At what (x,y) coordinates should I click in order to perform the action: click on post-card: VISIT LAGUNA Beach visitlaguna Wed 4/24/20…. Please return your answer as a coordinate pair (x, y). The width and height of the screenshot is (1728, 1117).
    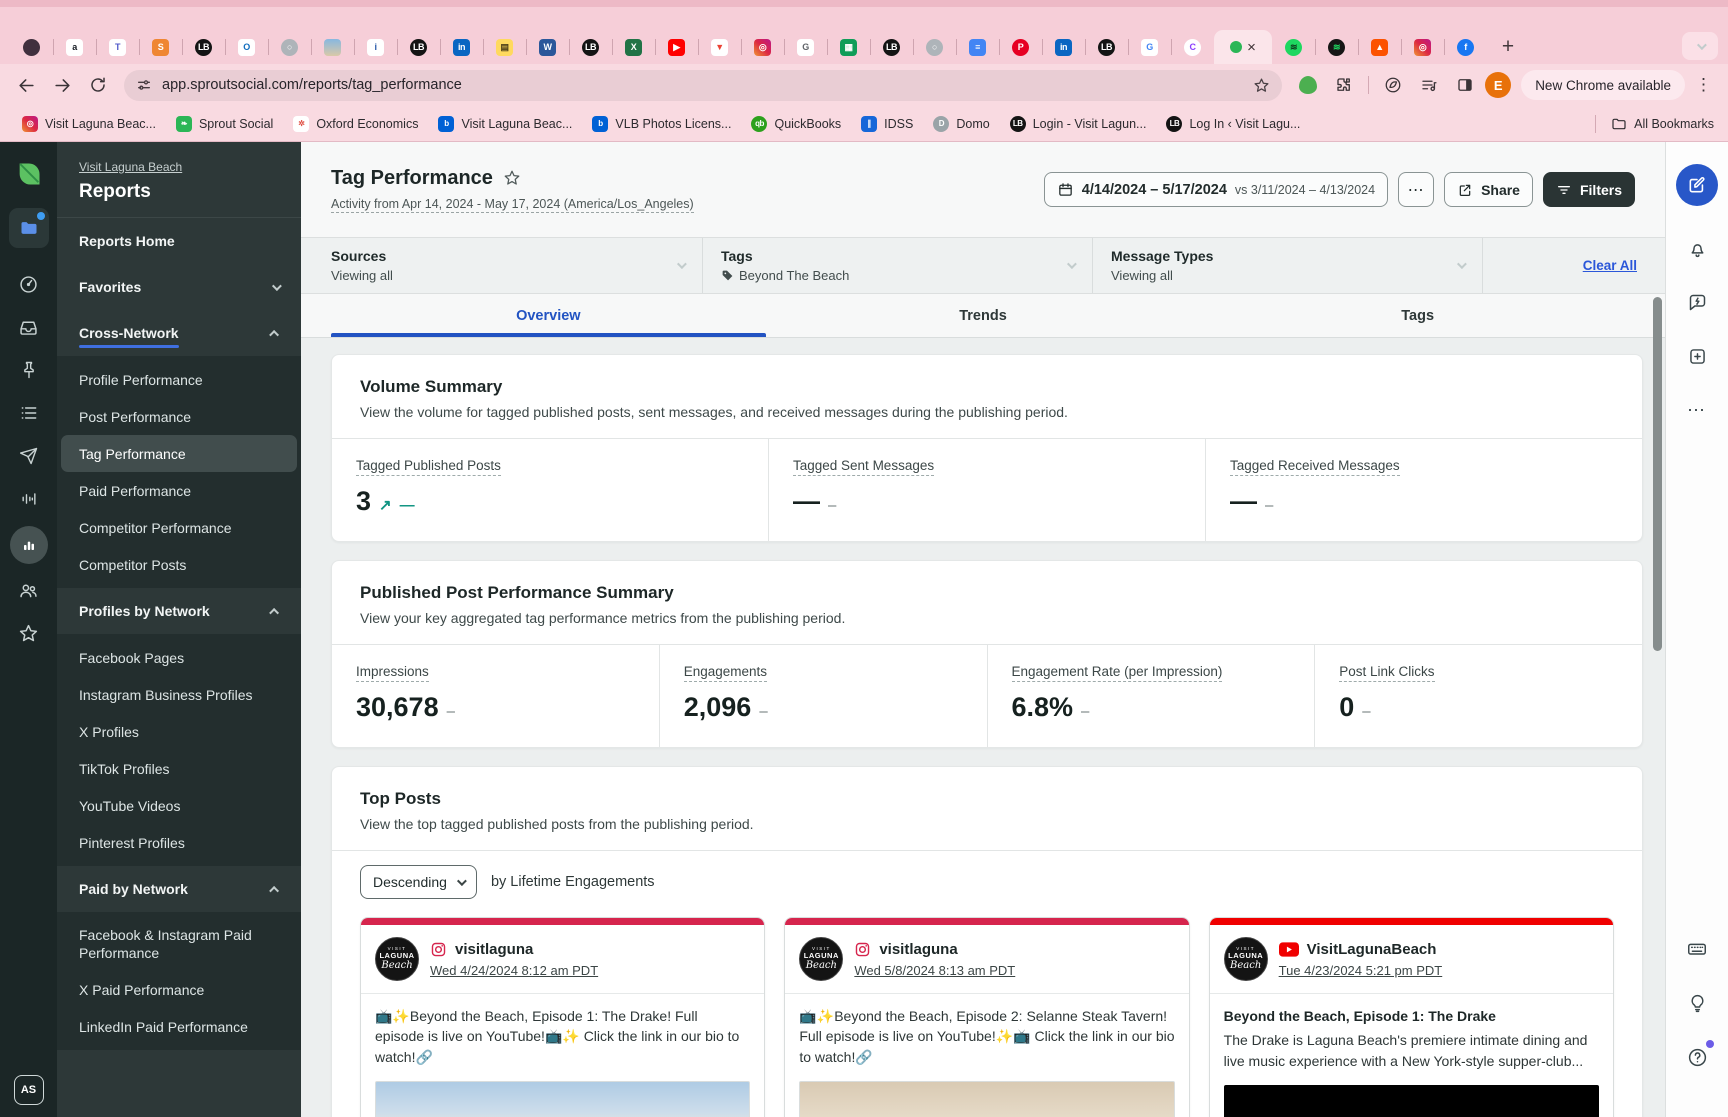
    Looking at the image, I should click on (563, 1017).